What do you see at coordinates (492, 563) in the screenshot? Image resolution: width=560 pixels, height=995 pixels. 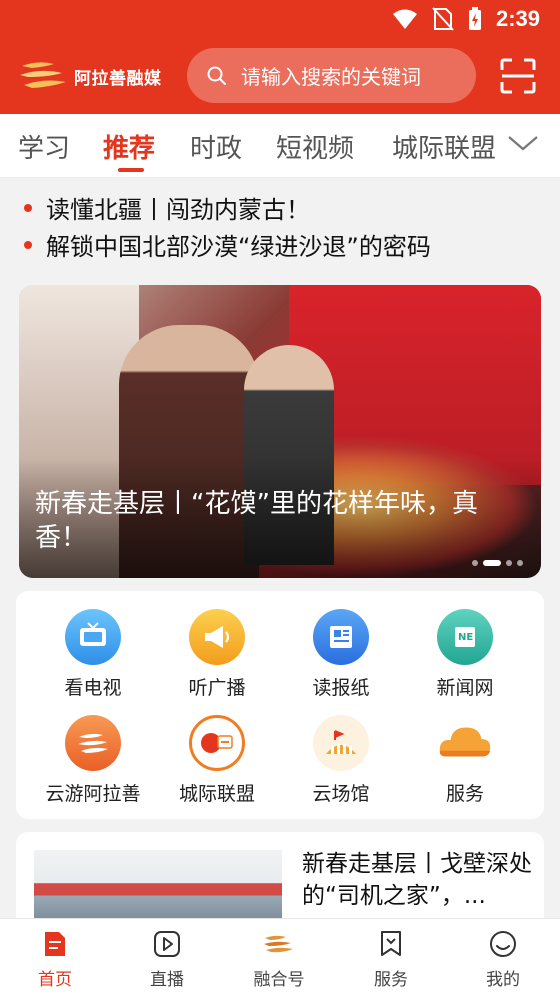 I see `carousel-dot-active` at bounding box center [492, 563].